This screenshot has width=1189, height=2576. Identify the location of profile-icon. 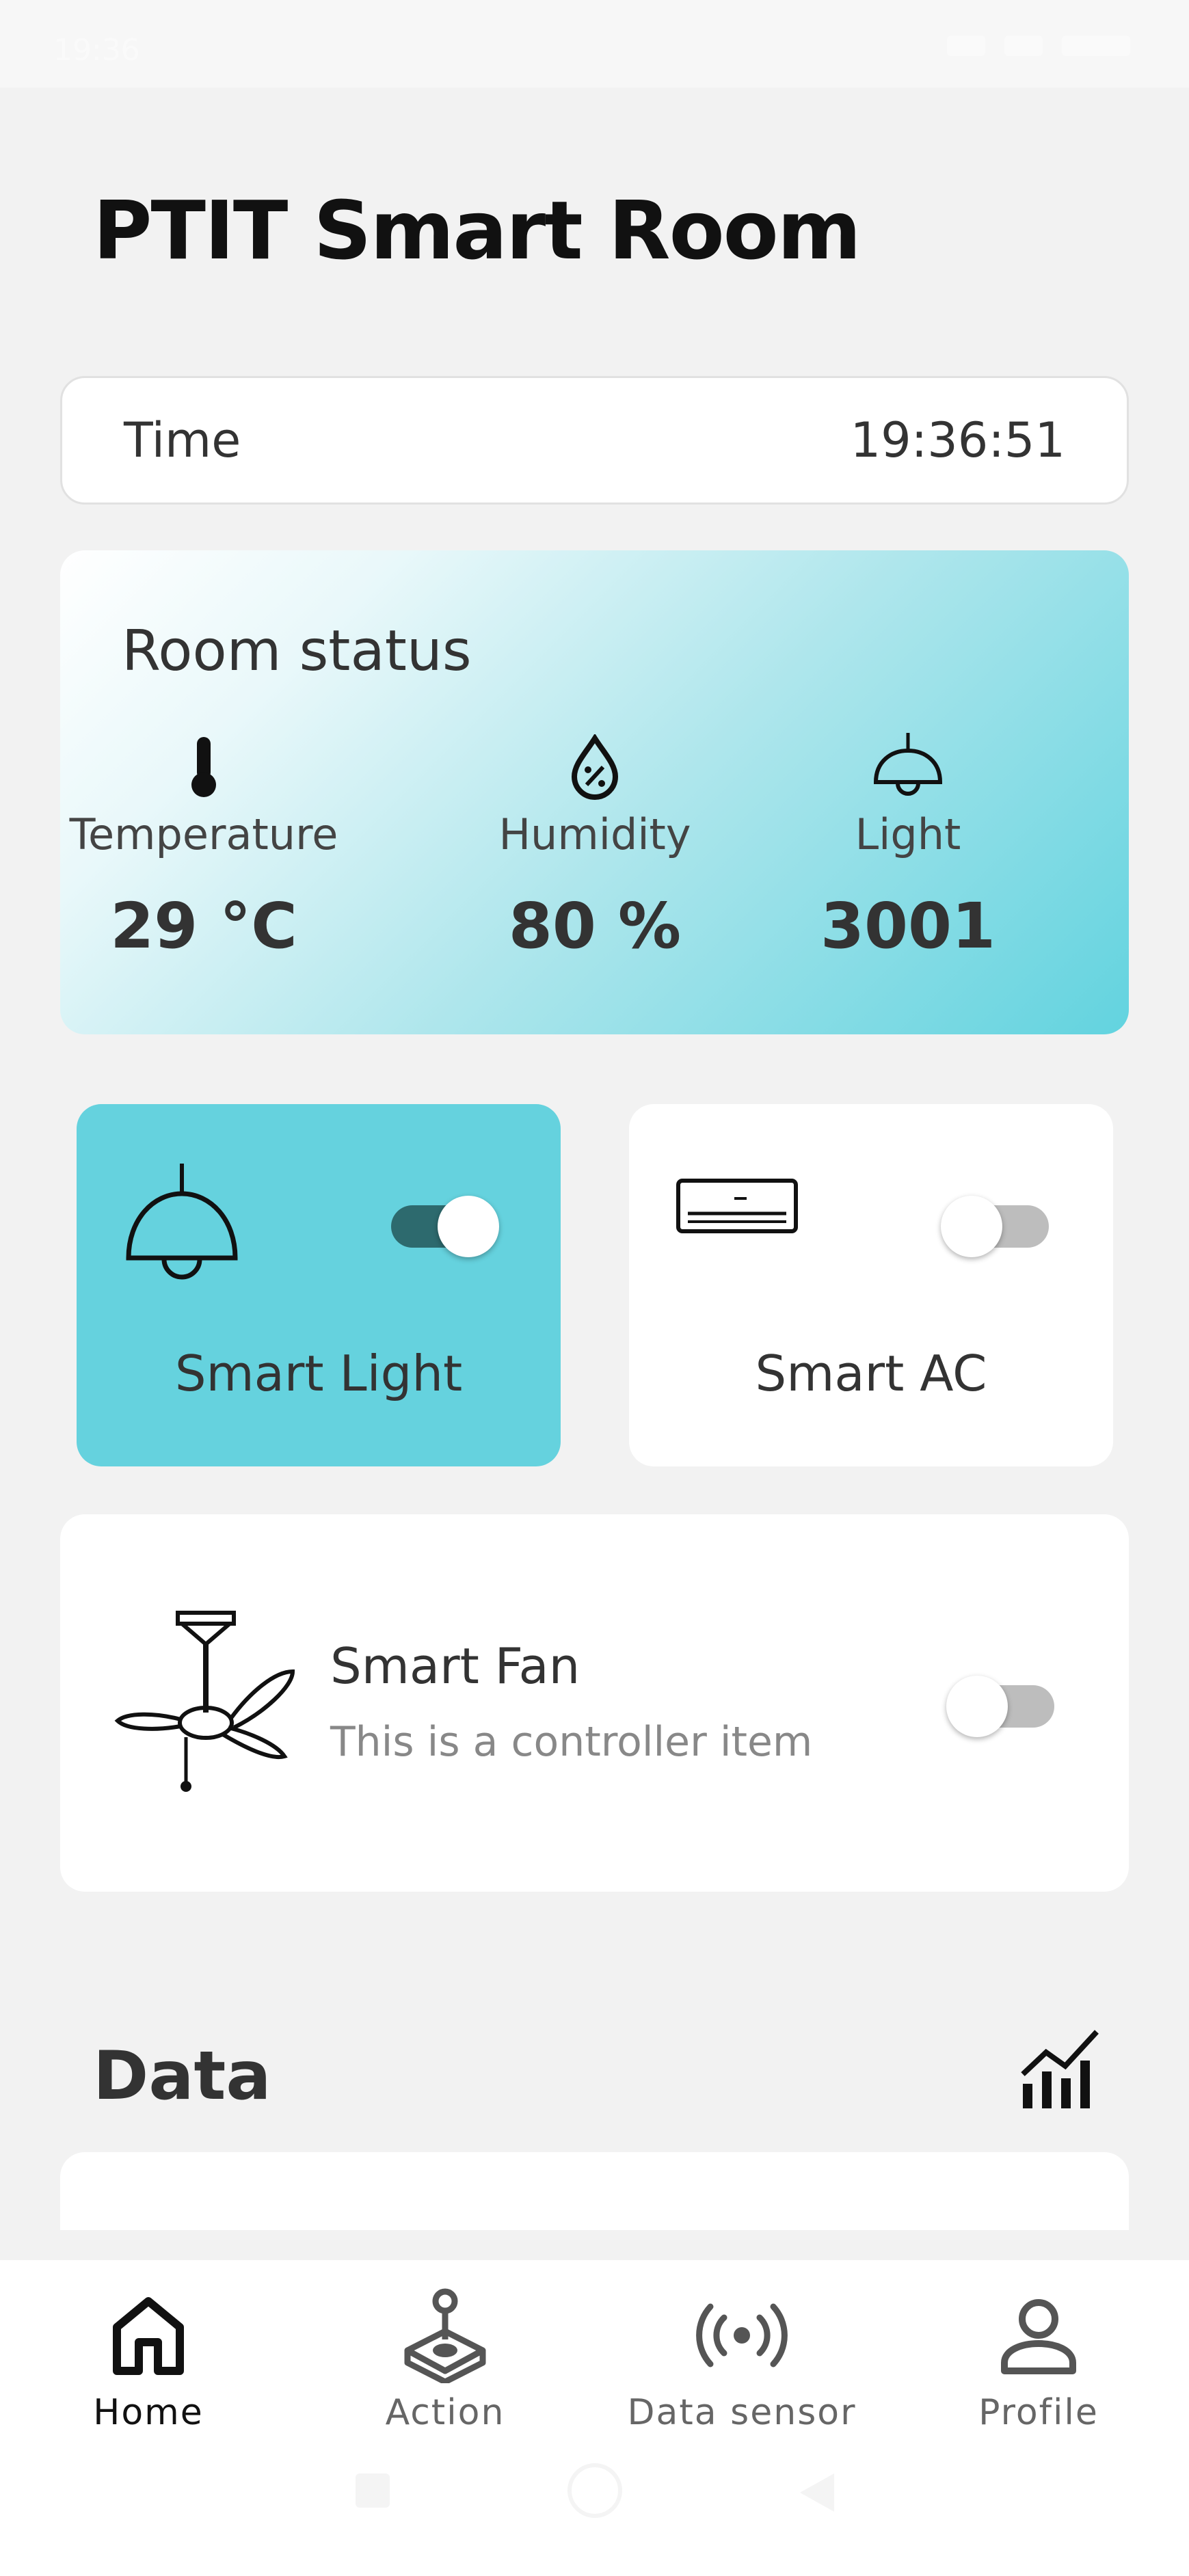
(1038, 2335).